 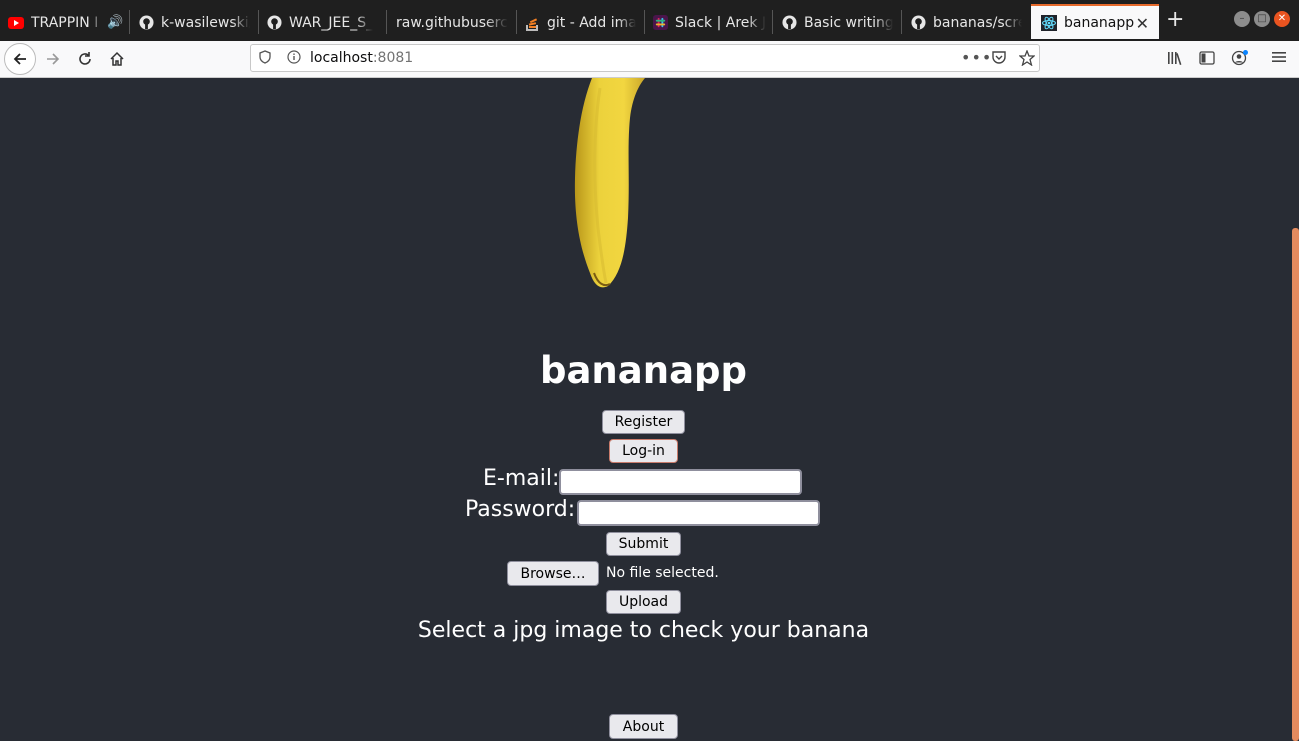 I want to click on tab-bananapp: bananapp ✕, so click(x=1095, y=21).